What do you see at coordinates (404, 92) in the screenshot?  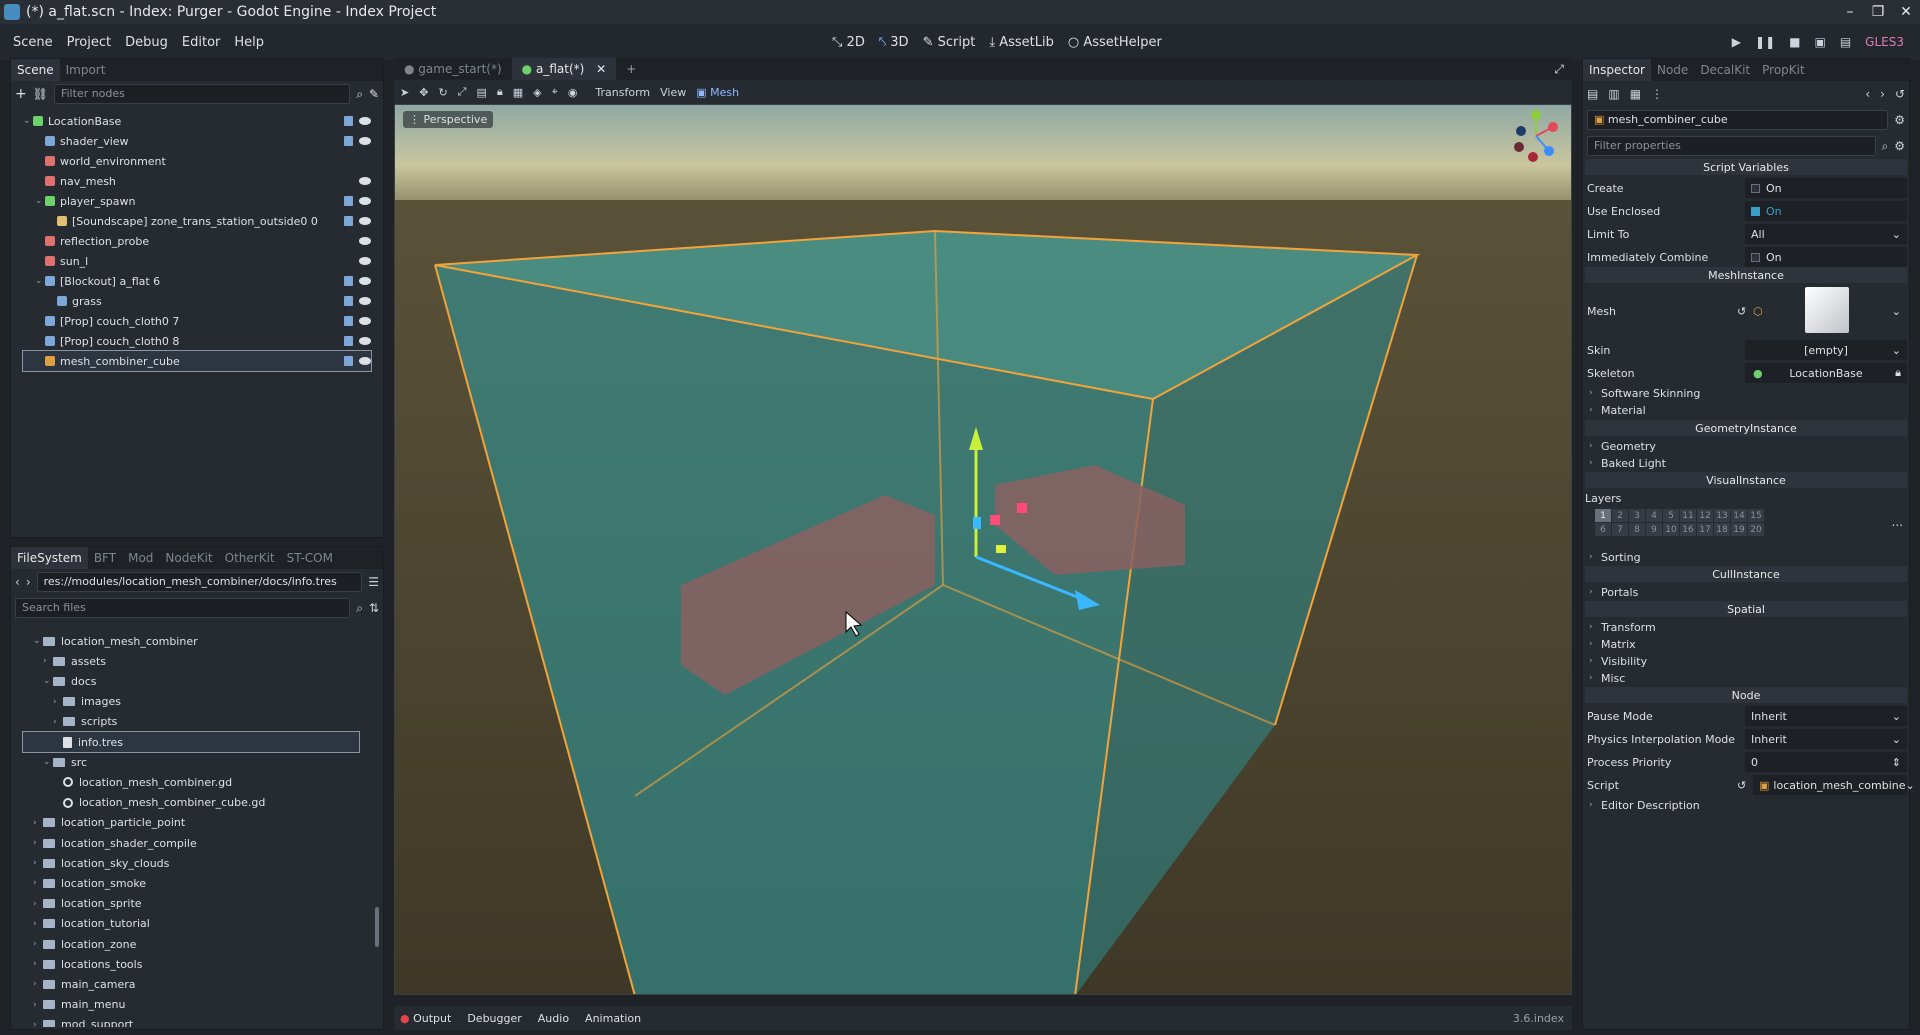 I see `select-tool-icon: ➤` at bounding box center [404, 92].